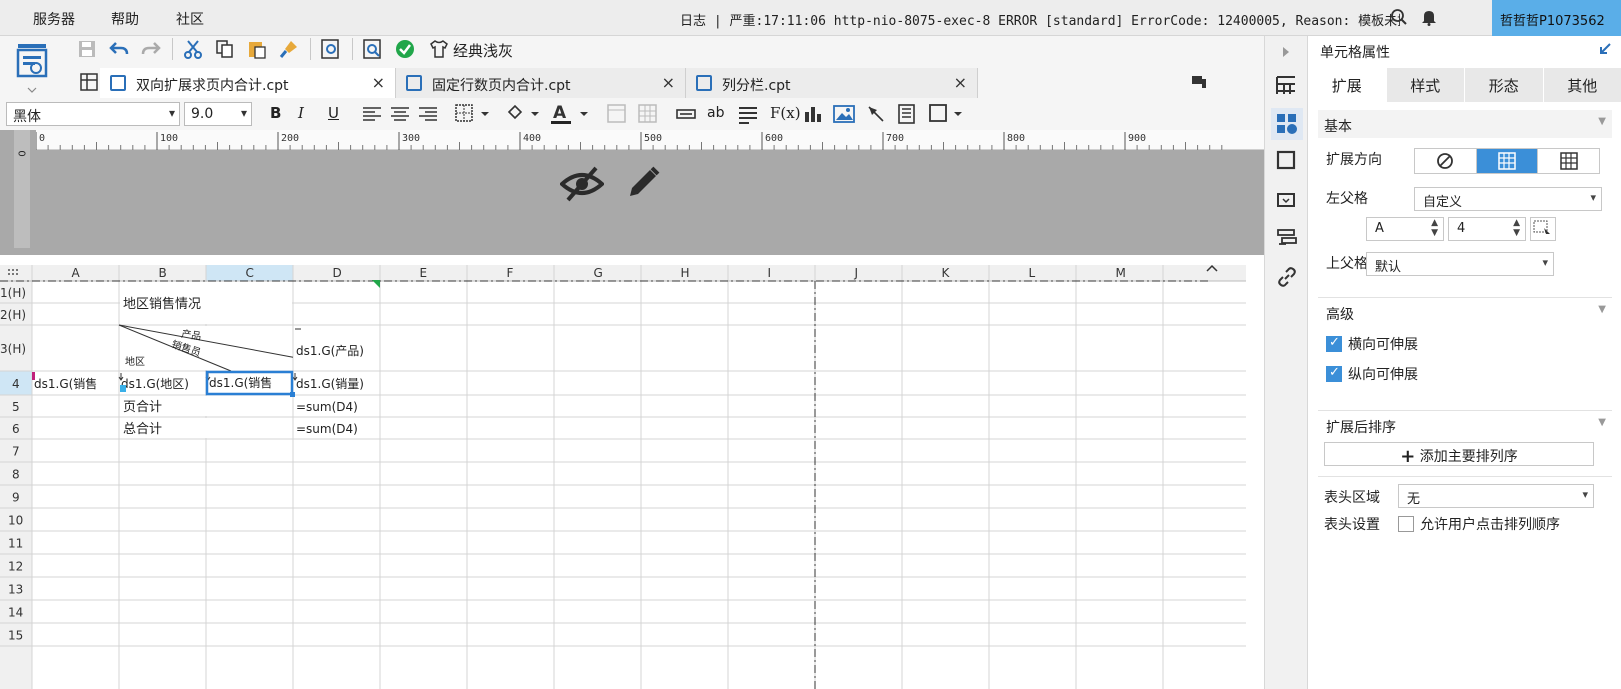 The image size is (1621, 689). I want to click on widget-icon, so click(1286, 202).